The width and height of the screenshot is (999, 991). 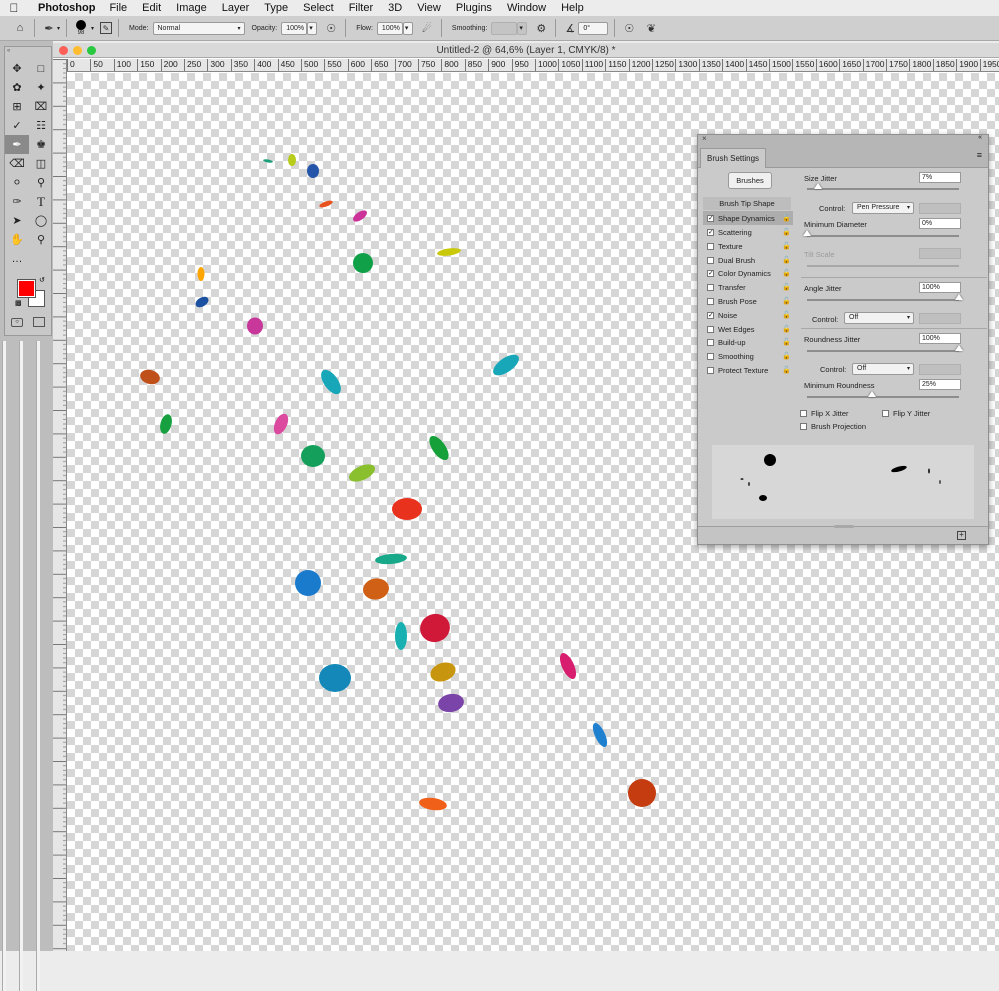 What do you see at coordinates (77, 50) in the screenshot?
I see `minimize-button` at bounding box center [77, 50].